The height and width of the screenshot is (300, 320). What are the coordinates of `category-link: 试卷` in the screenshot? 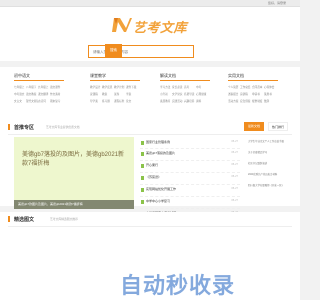 It's located at (120, 94).